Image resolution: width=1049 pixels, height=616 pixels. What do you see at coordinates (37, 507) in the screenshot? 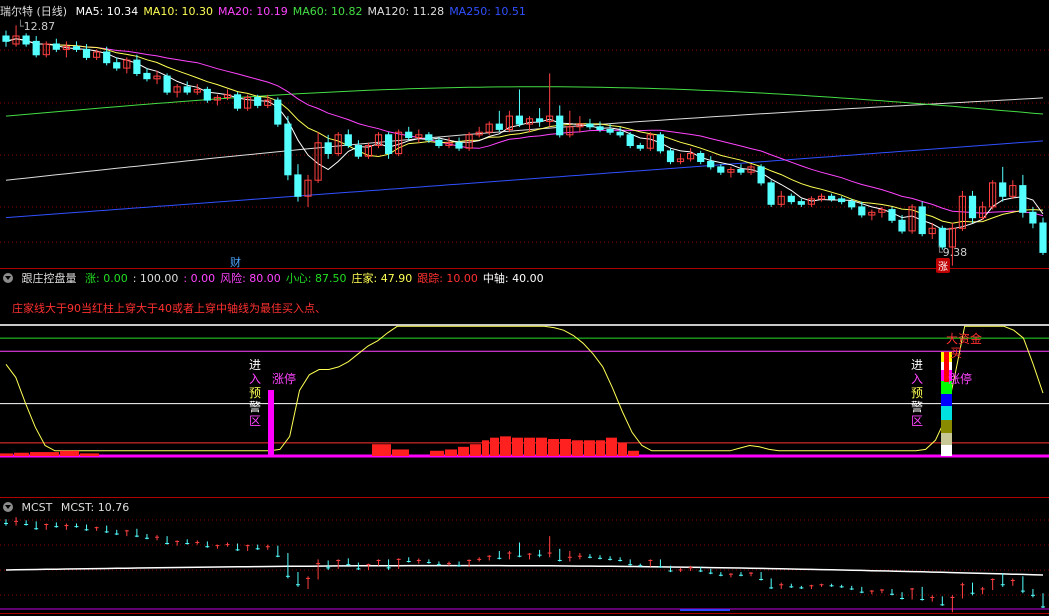
I see `mcst-name: MCST` at bounding box center [37, 507].